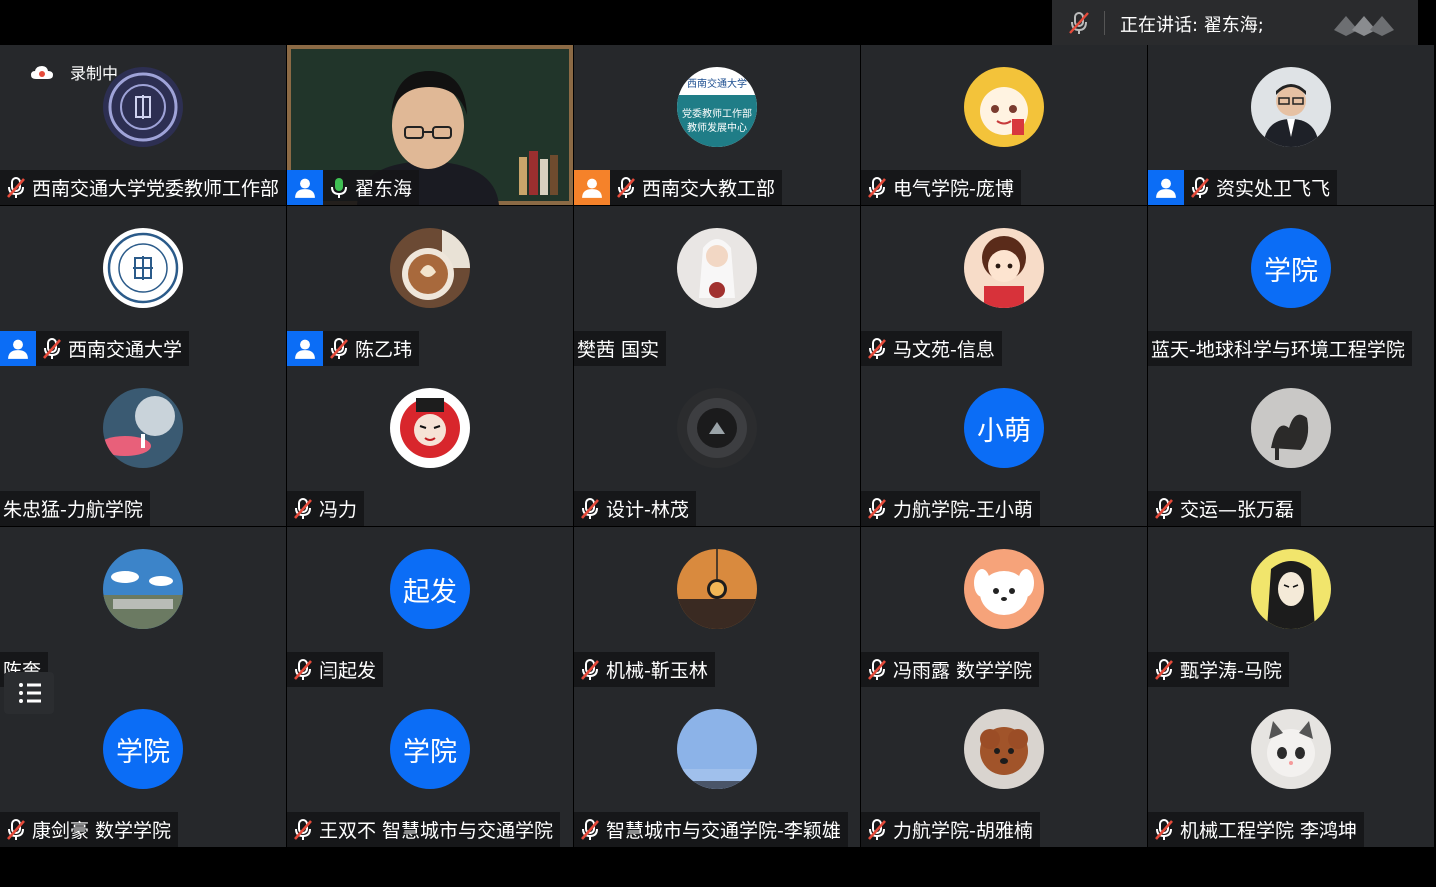 The height and width of the screenshot is (887, 1436). I want to click on participant-name-tag: 西南交通大学, so click(95, 348).